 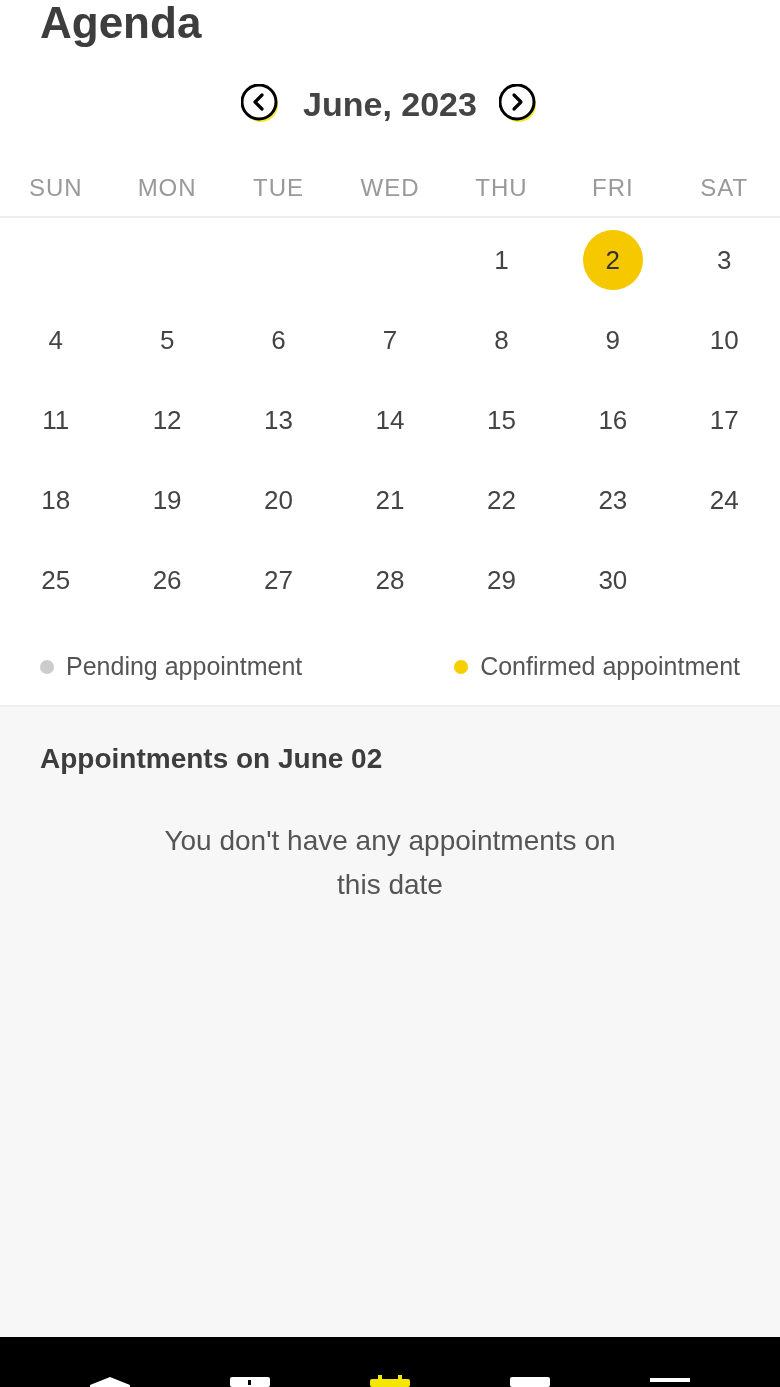 What do you see at coordinates (501, 500) in the screenshot?
I see `calendar-day: 22` at bounding box center [501, 500].